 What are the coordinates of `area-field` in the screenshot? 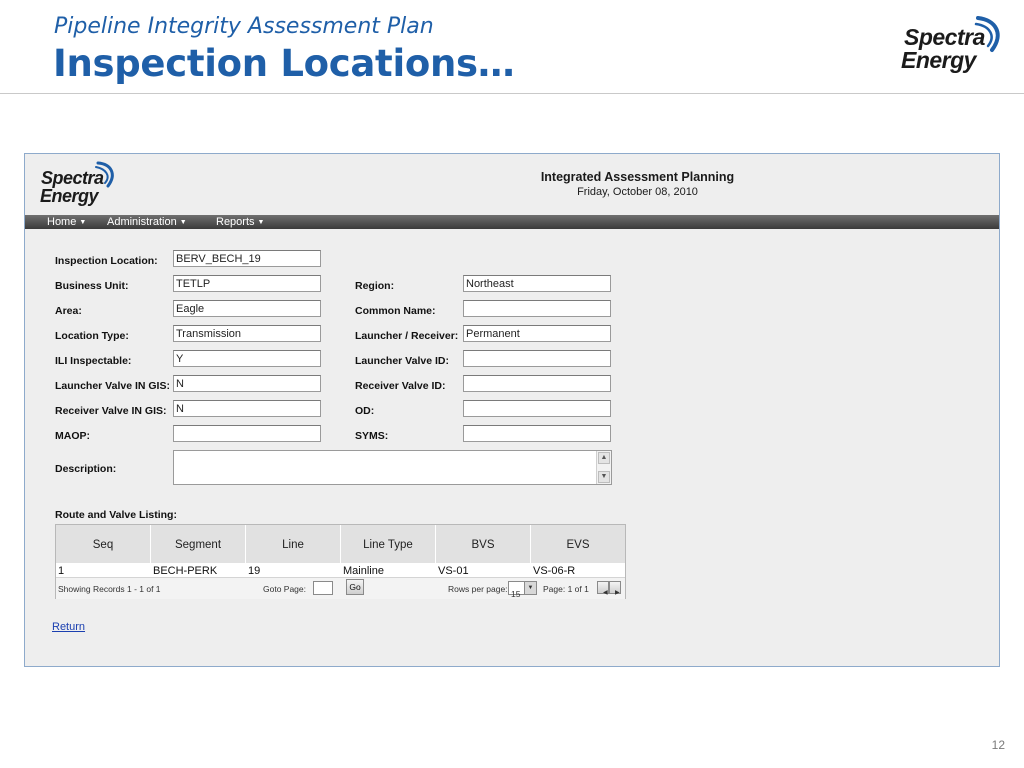 It's located at (247, 308).